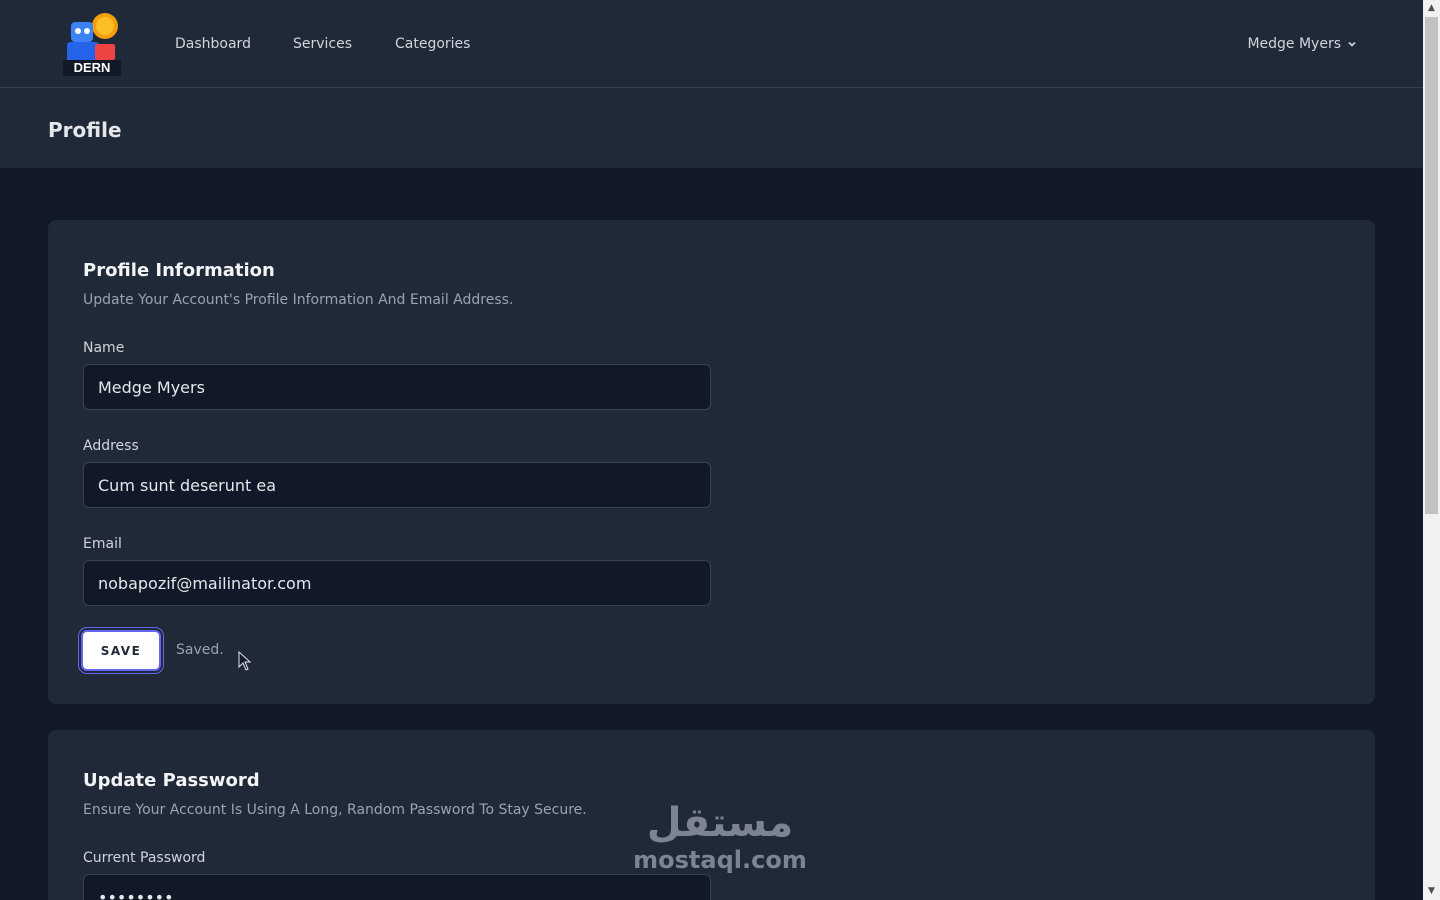 The width and height of the screenshot is (1440, 900). I want to click on scroll-up-arrow-icon: ▲, so click(1431, 8).